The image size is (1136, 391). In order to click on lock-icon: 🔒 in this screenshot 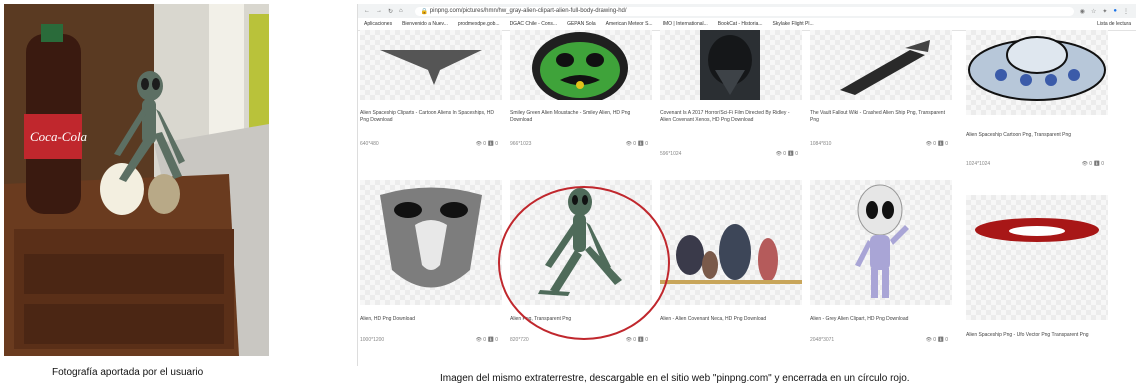, I will do `click(425, 11)`.